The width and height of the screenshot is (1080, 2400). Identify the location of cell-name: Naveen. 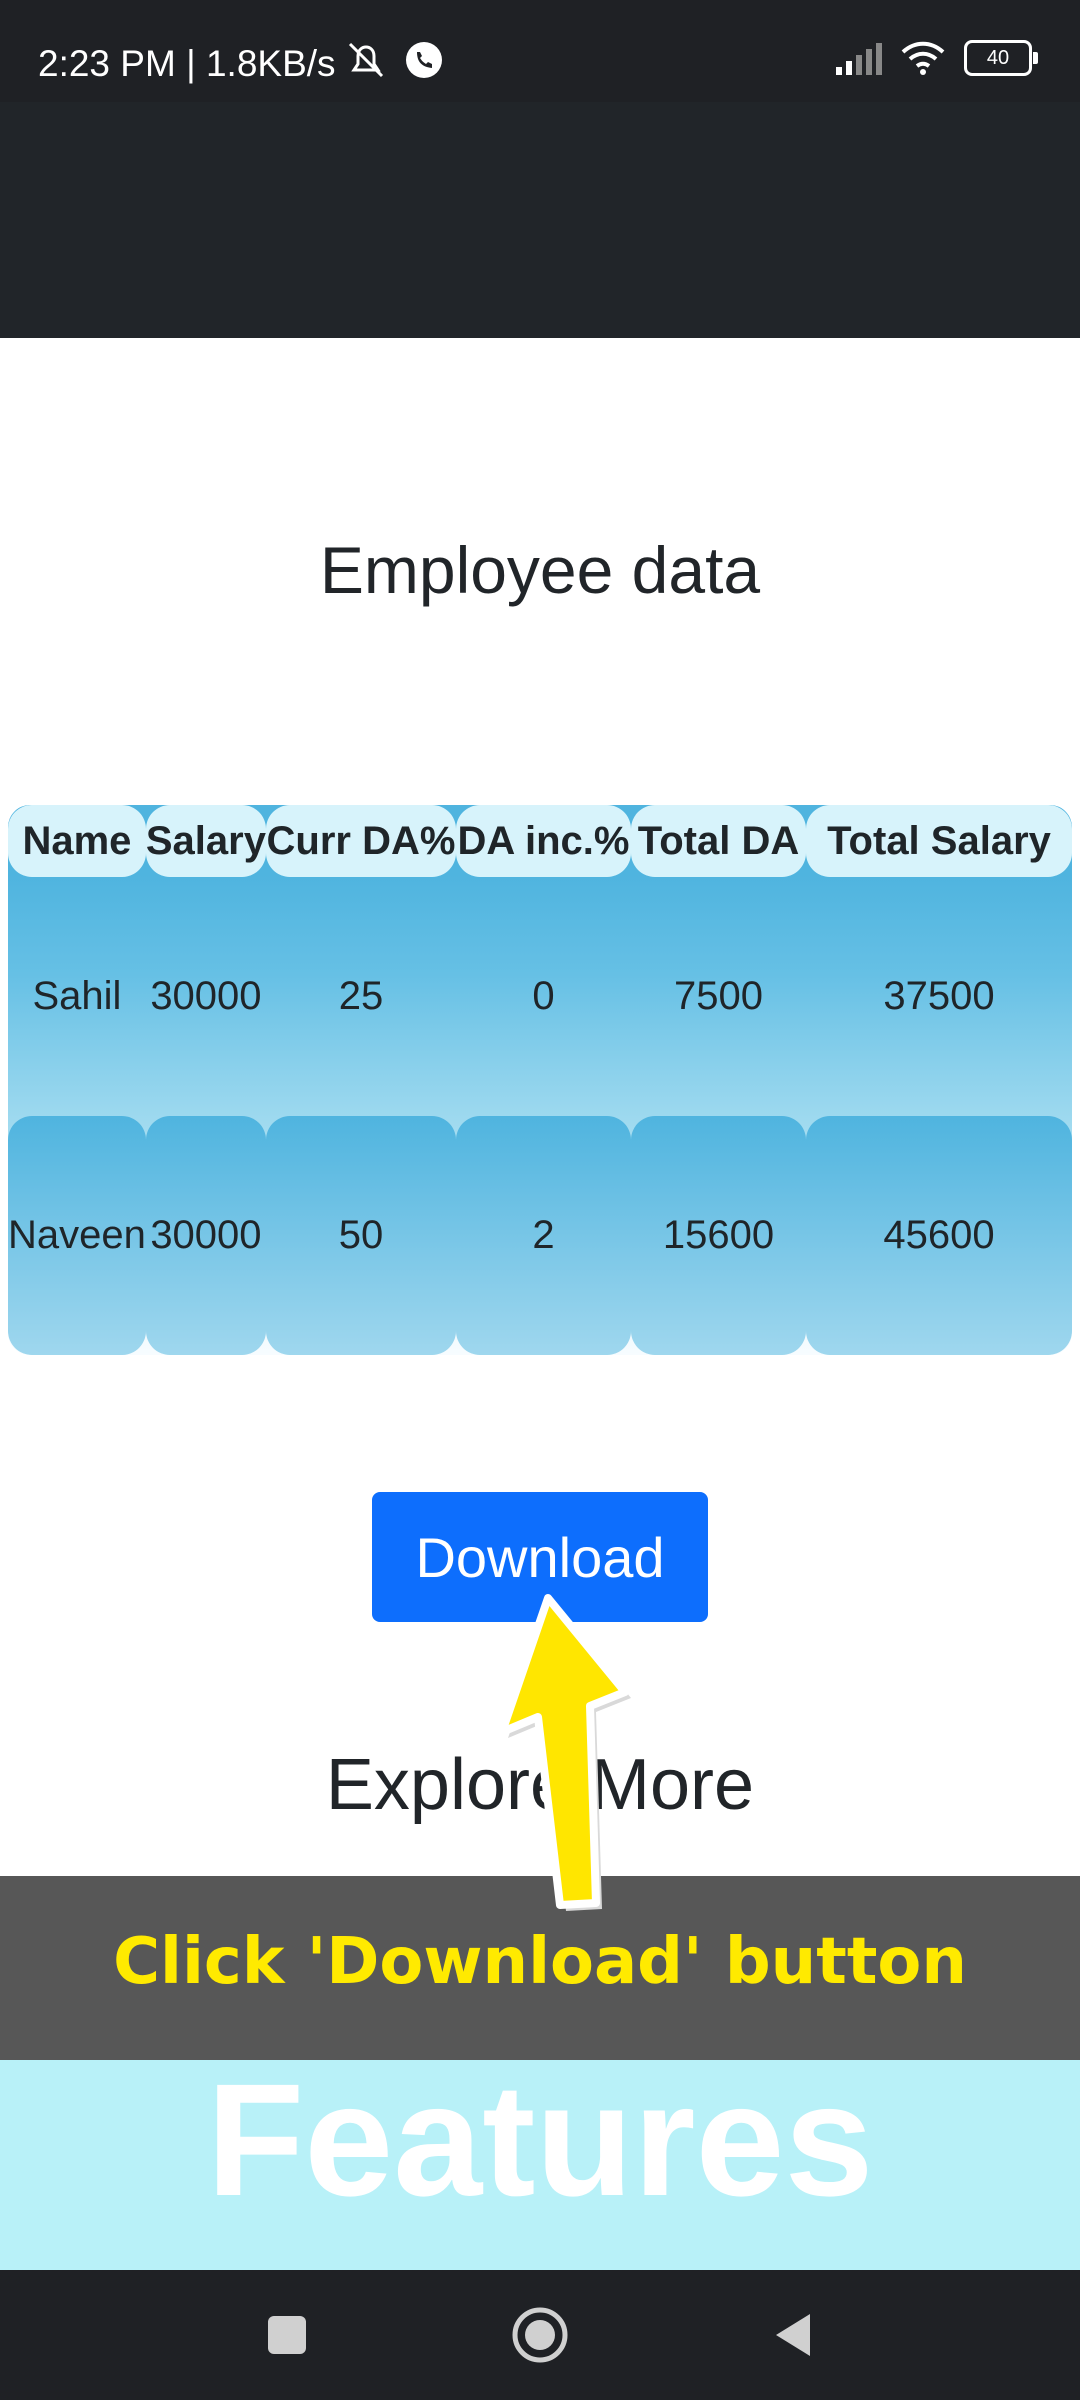
(77, 1235).